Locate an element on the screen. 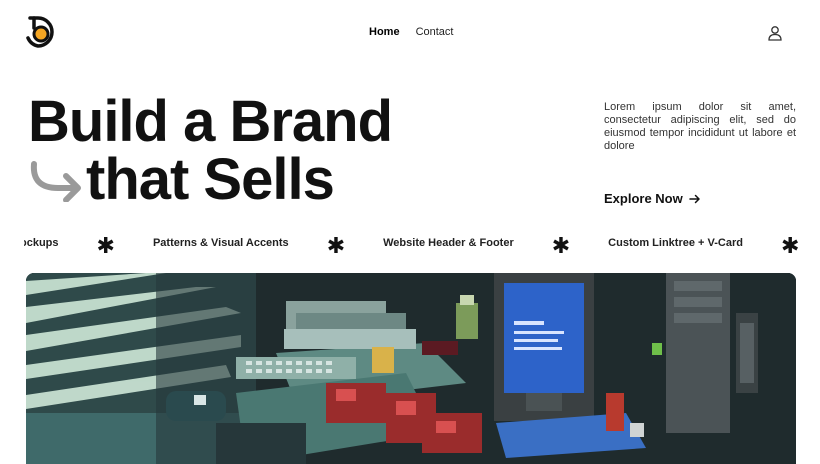 This screenshot has width=820, height=464. site-header: Home Contact is located at coordinates (410, 33).